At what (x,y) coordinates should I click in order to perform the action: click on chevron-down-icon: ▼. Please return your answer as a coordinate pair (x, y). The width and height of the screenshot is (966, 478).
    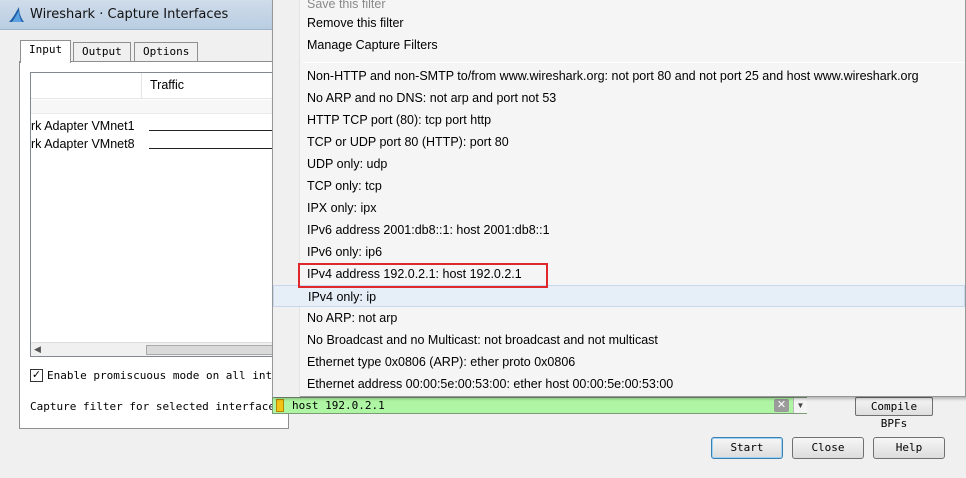
    Looking at the image, I should click on (800, 405).